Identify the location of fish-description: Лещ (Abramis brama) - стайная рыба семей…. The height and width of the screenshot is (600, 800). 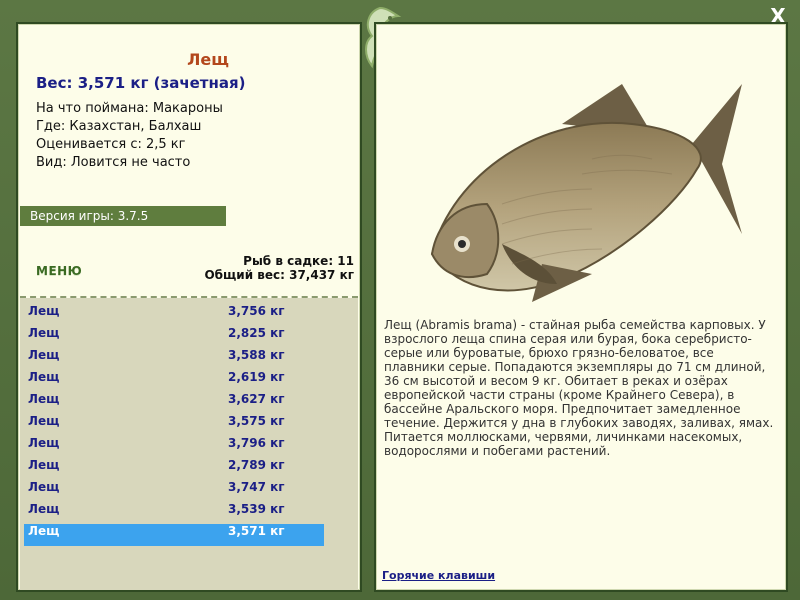
(579, 388).